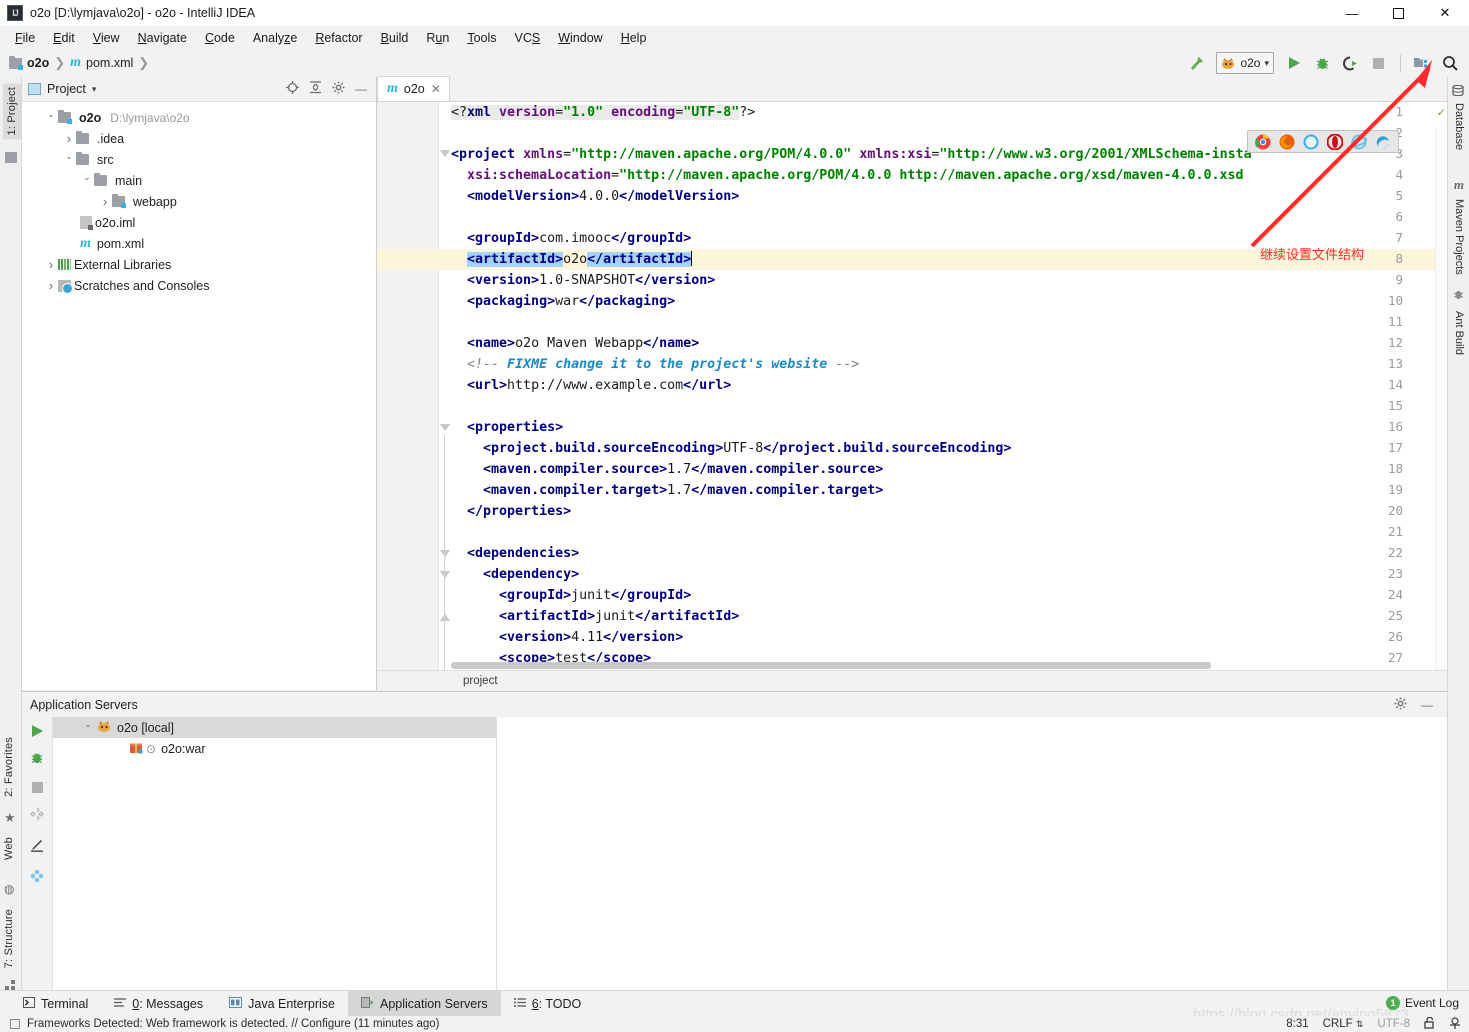 The height and width of the screenshot is (1032, 1469). What do you see at coordinates (528, 38) in the screenshot?
I see `menu-vcs: VCS` at bounding box center [528, 38].